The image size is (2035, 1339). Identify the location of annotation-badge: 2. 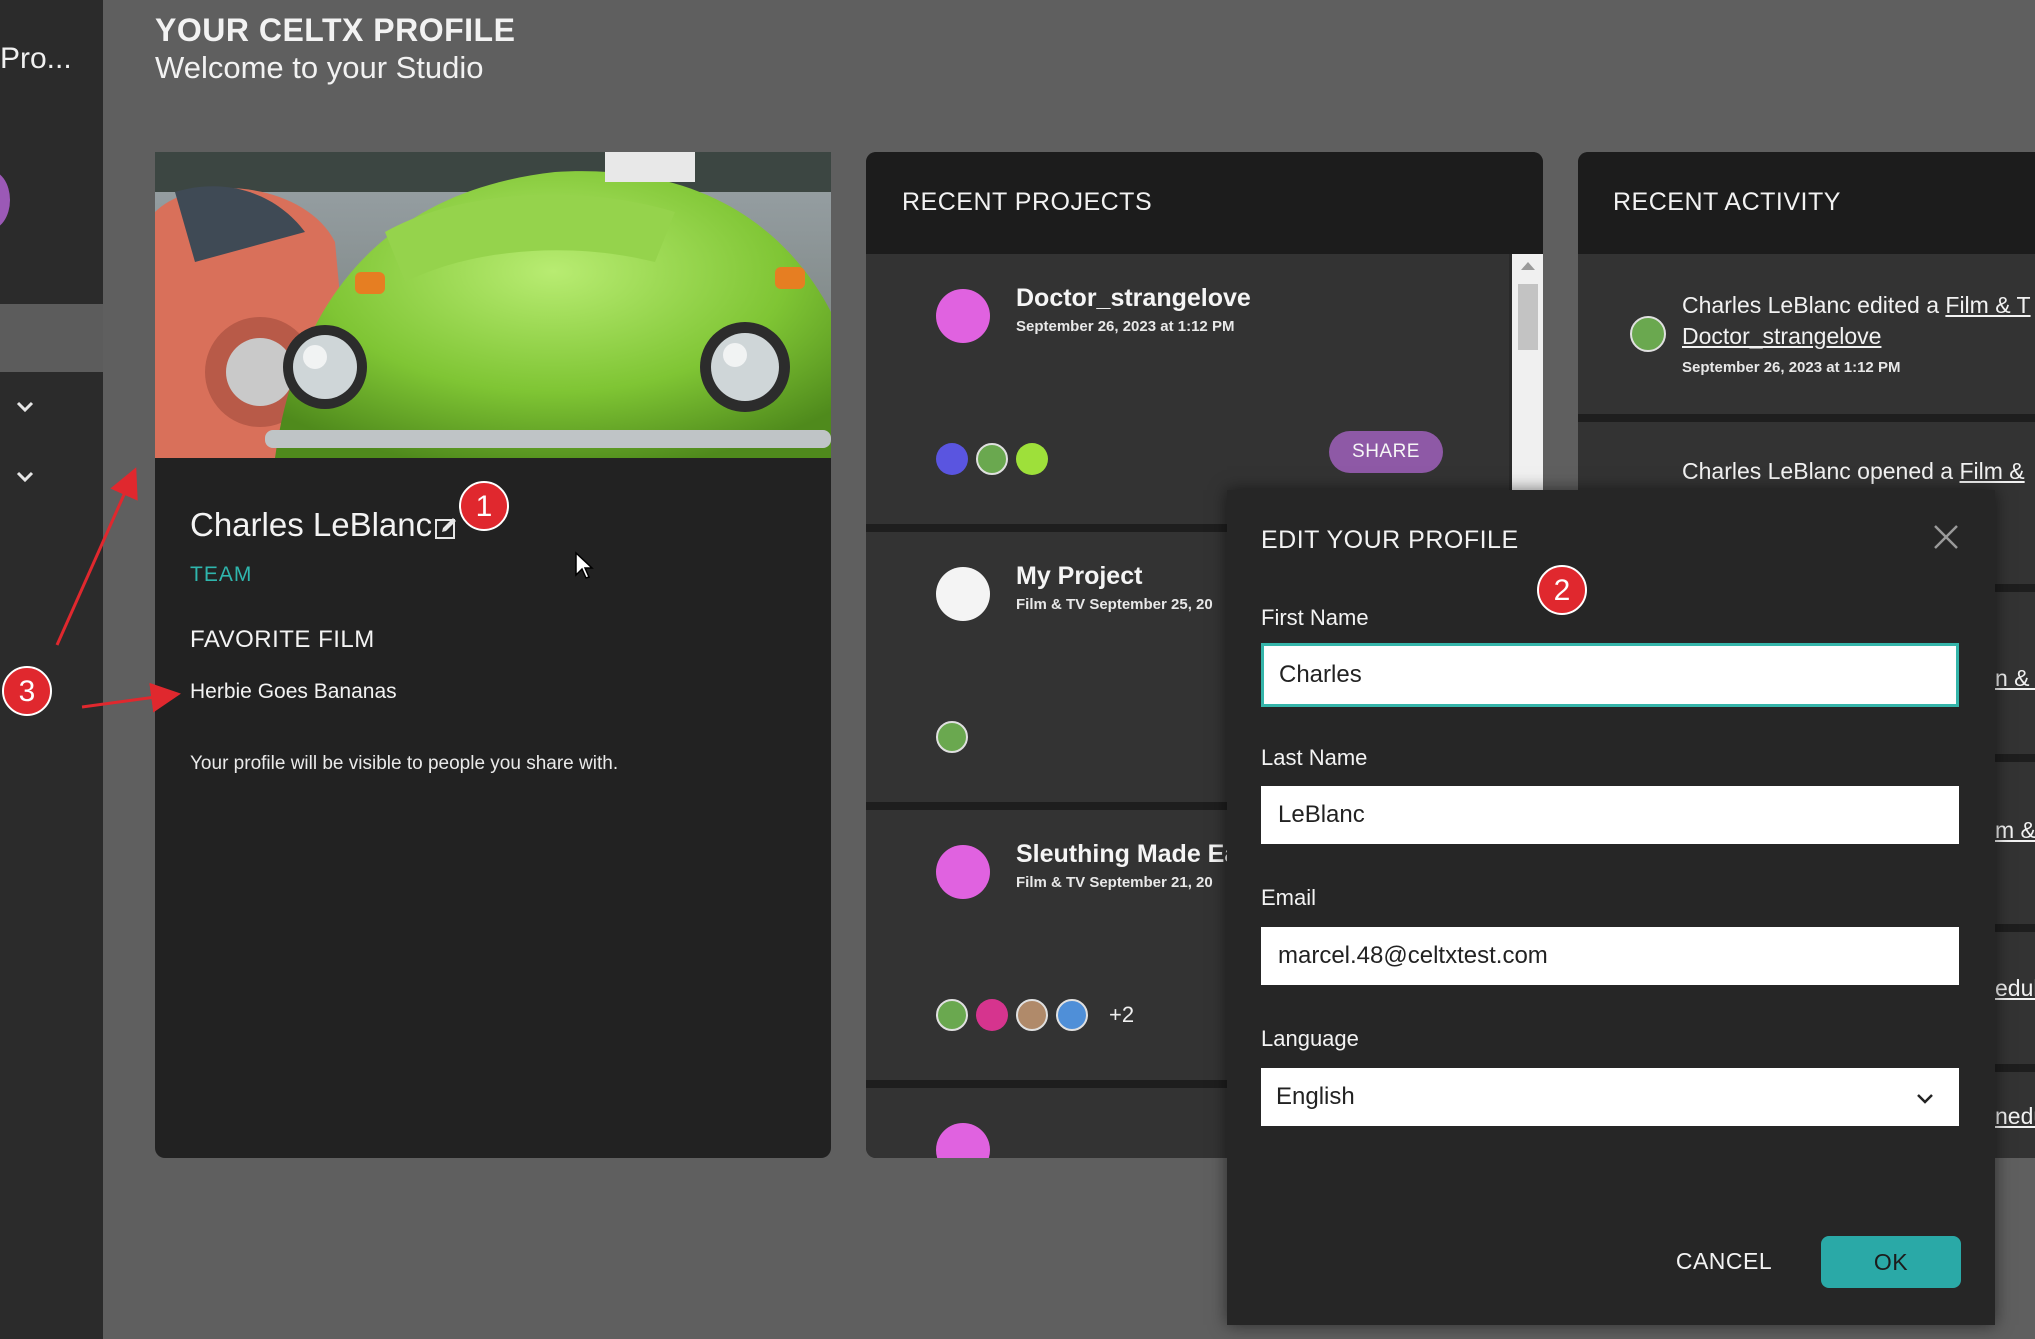
(1562, 590).